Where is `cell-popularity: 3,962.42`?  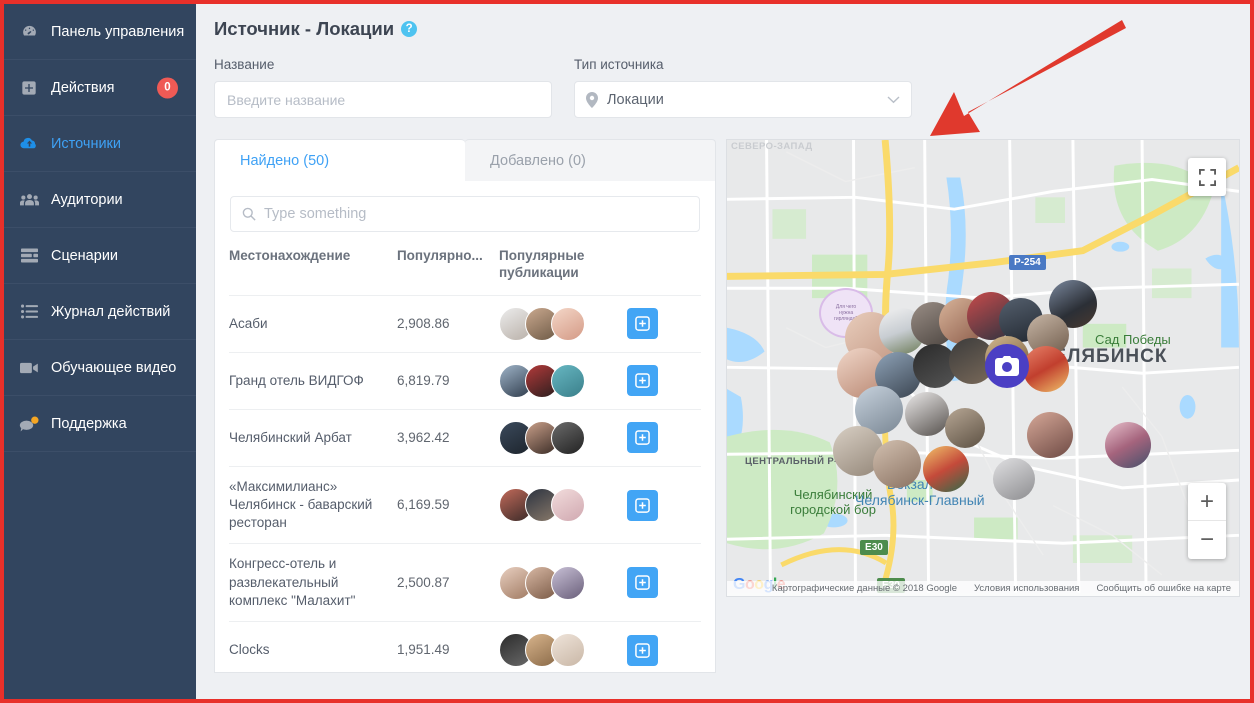
cell-popularity: 3,962.42 is located at coordinates (423, 437).